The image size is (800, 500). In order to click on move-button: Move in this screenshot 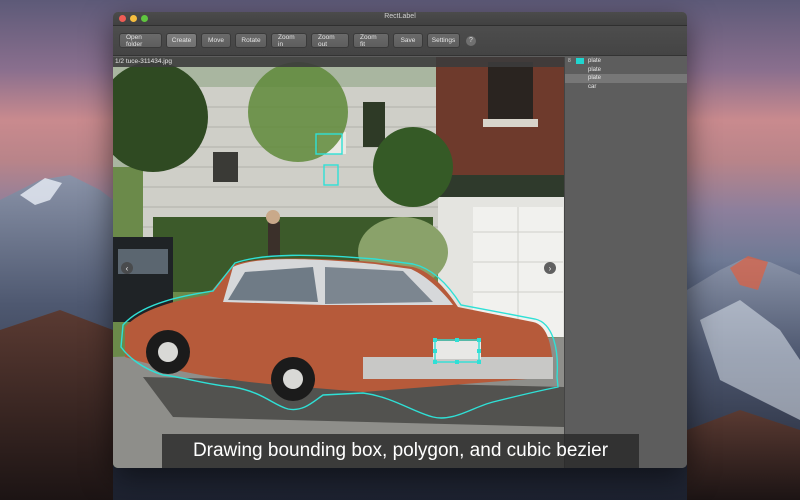, I will do `click(216, 40)`.